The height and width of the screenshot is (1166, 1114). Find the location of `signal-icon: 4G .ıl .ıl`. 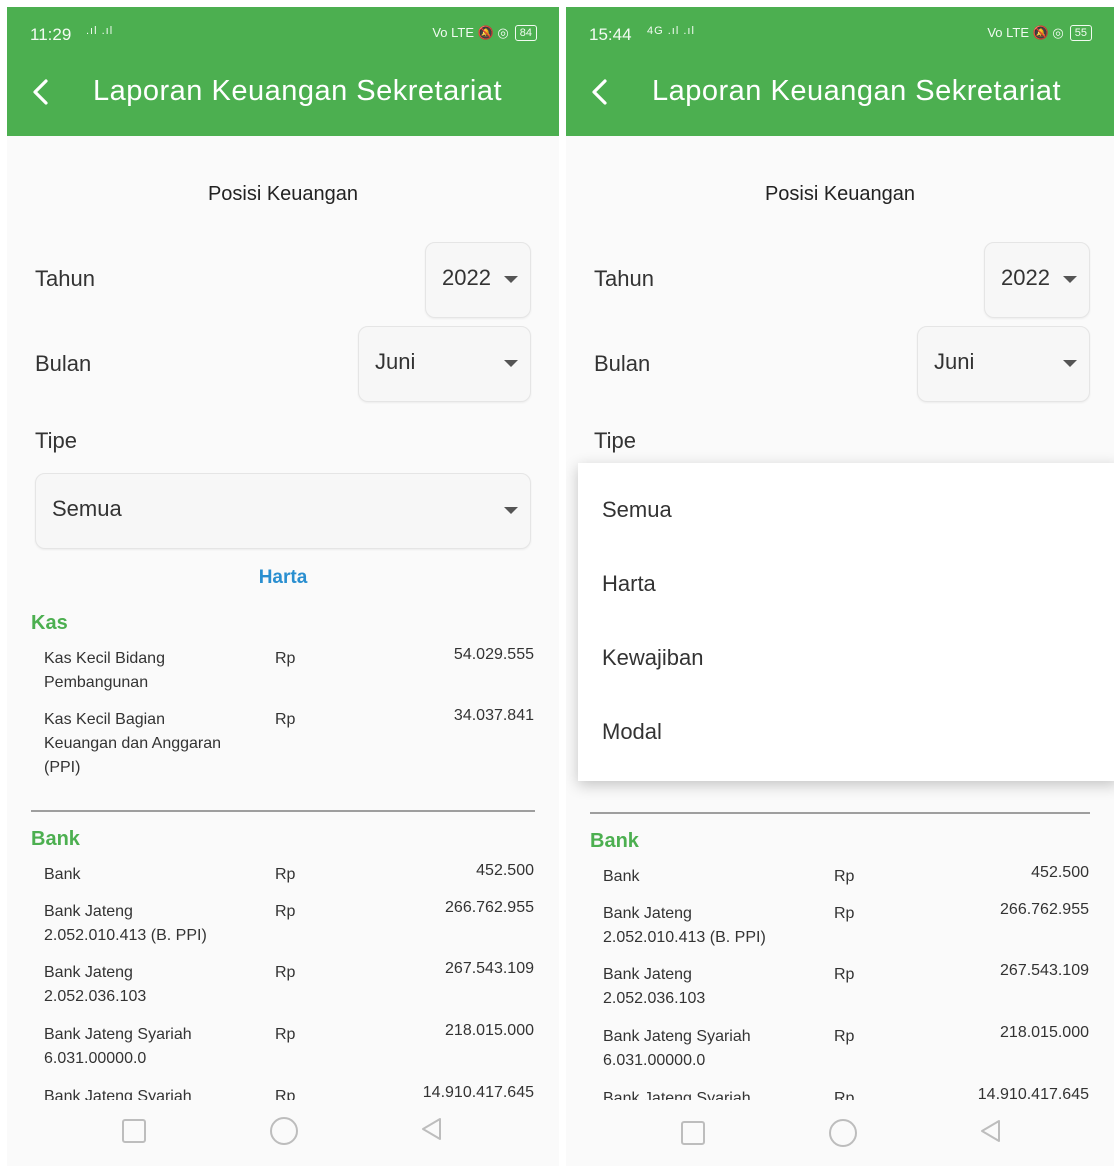

signal-icon: 4G .ıl .ıl is located at coordinates (671, 31).